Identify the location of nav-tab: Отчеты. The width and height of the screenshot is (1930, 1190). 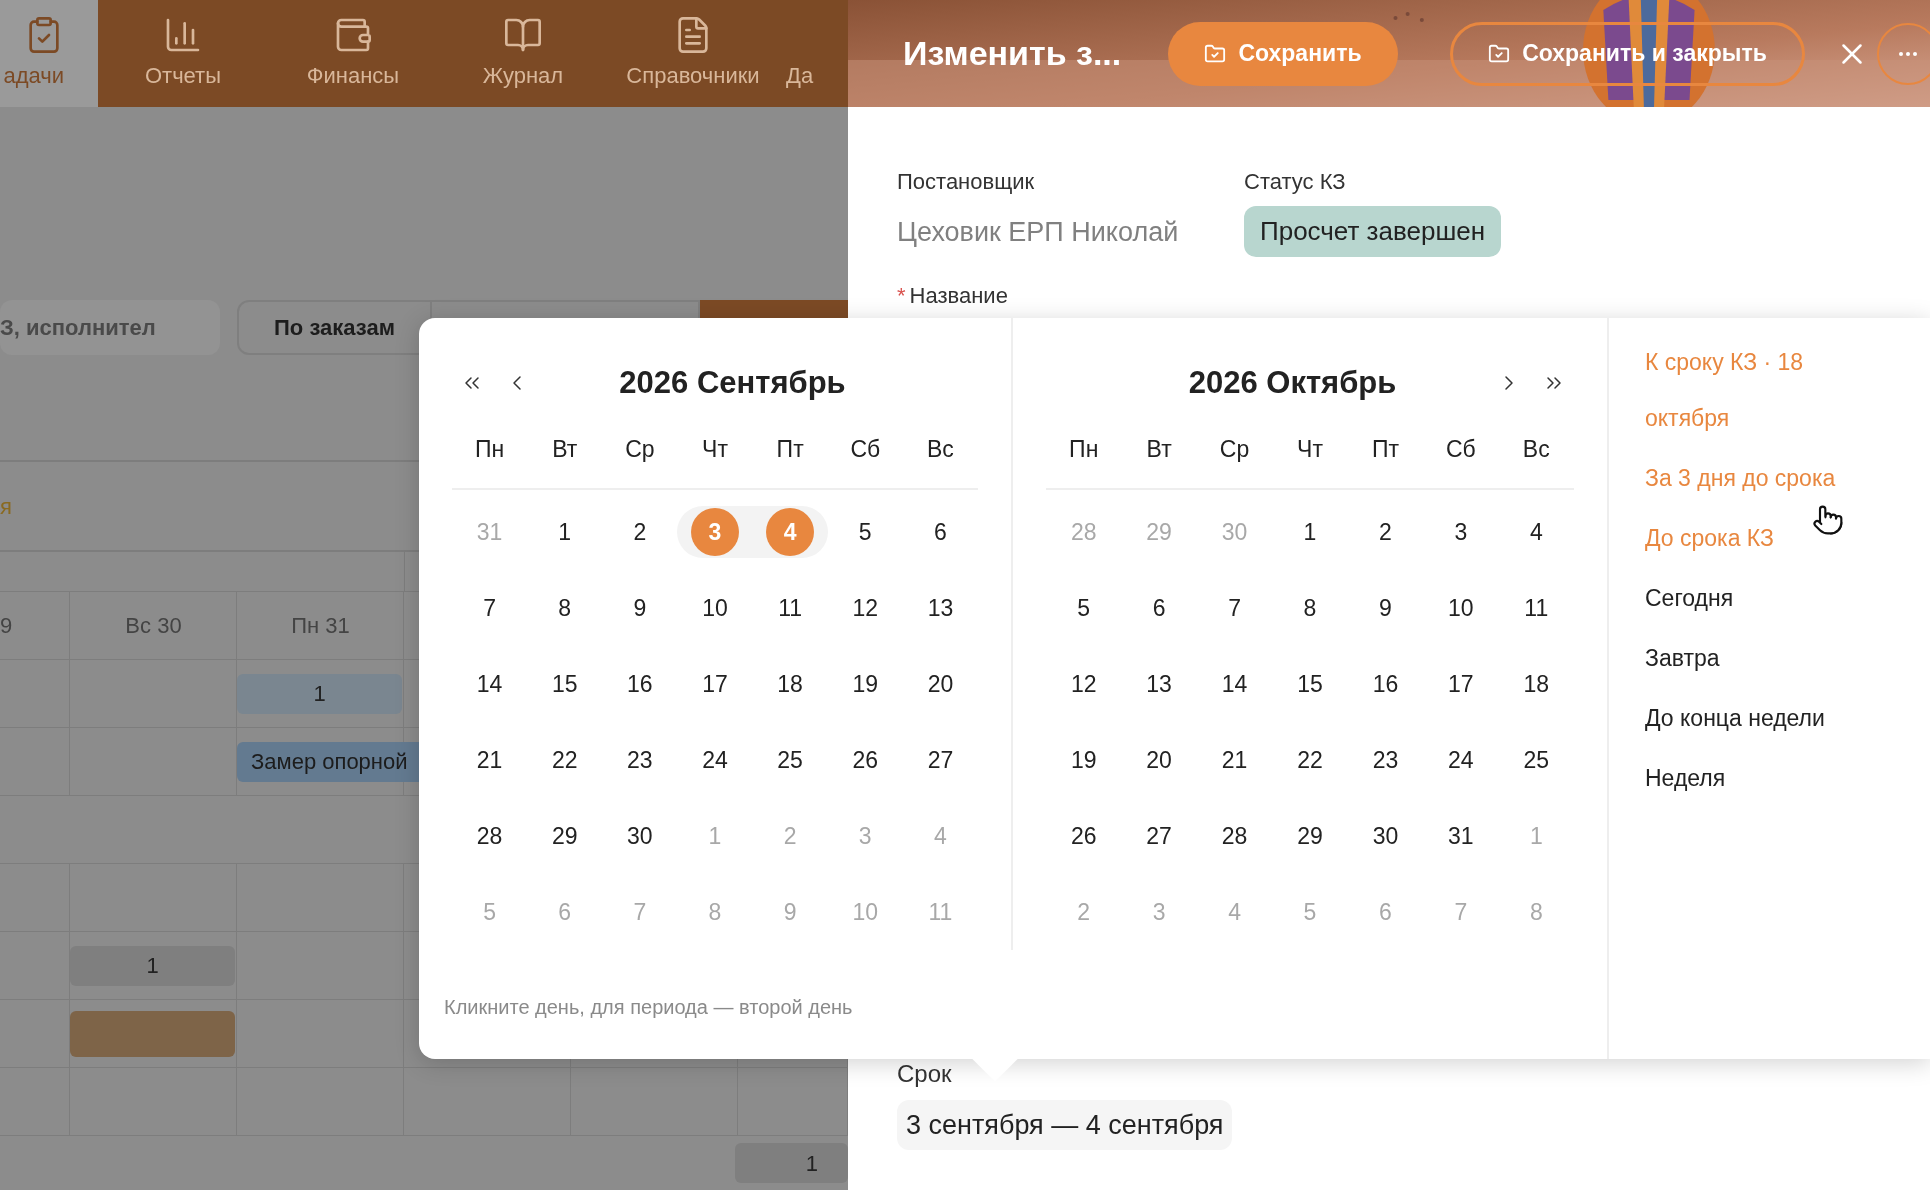
(183, 53).